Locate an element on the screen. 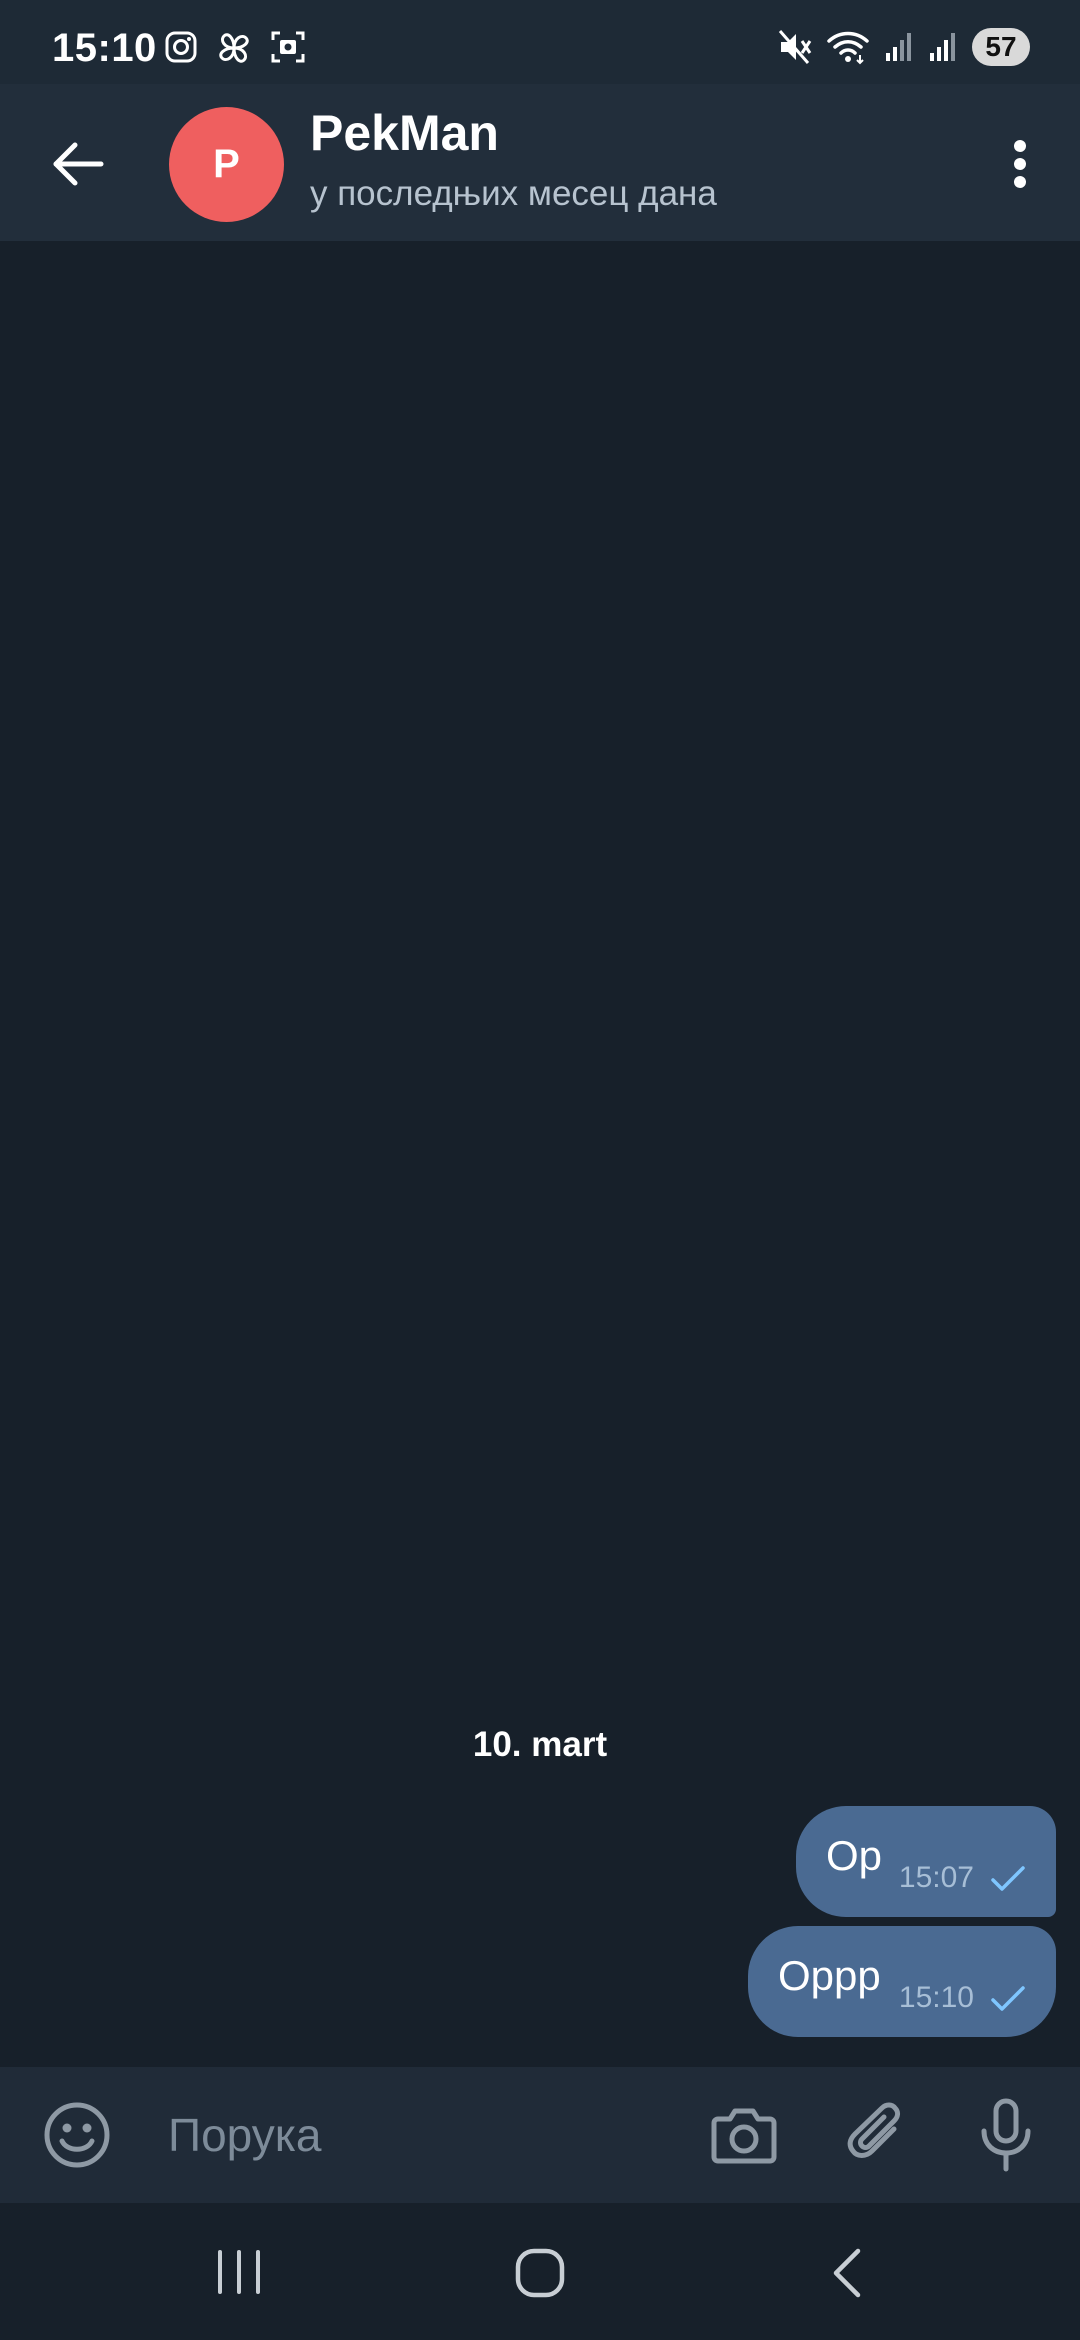  voice-record-button is located at coordinates (1006, 2135).